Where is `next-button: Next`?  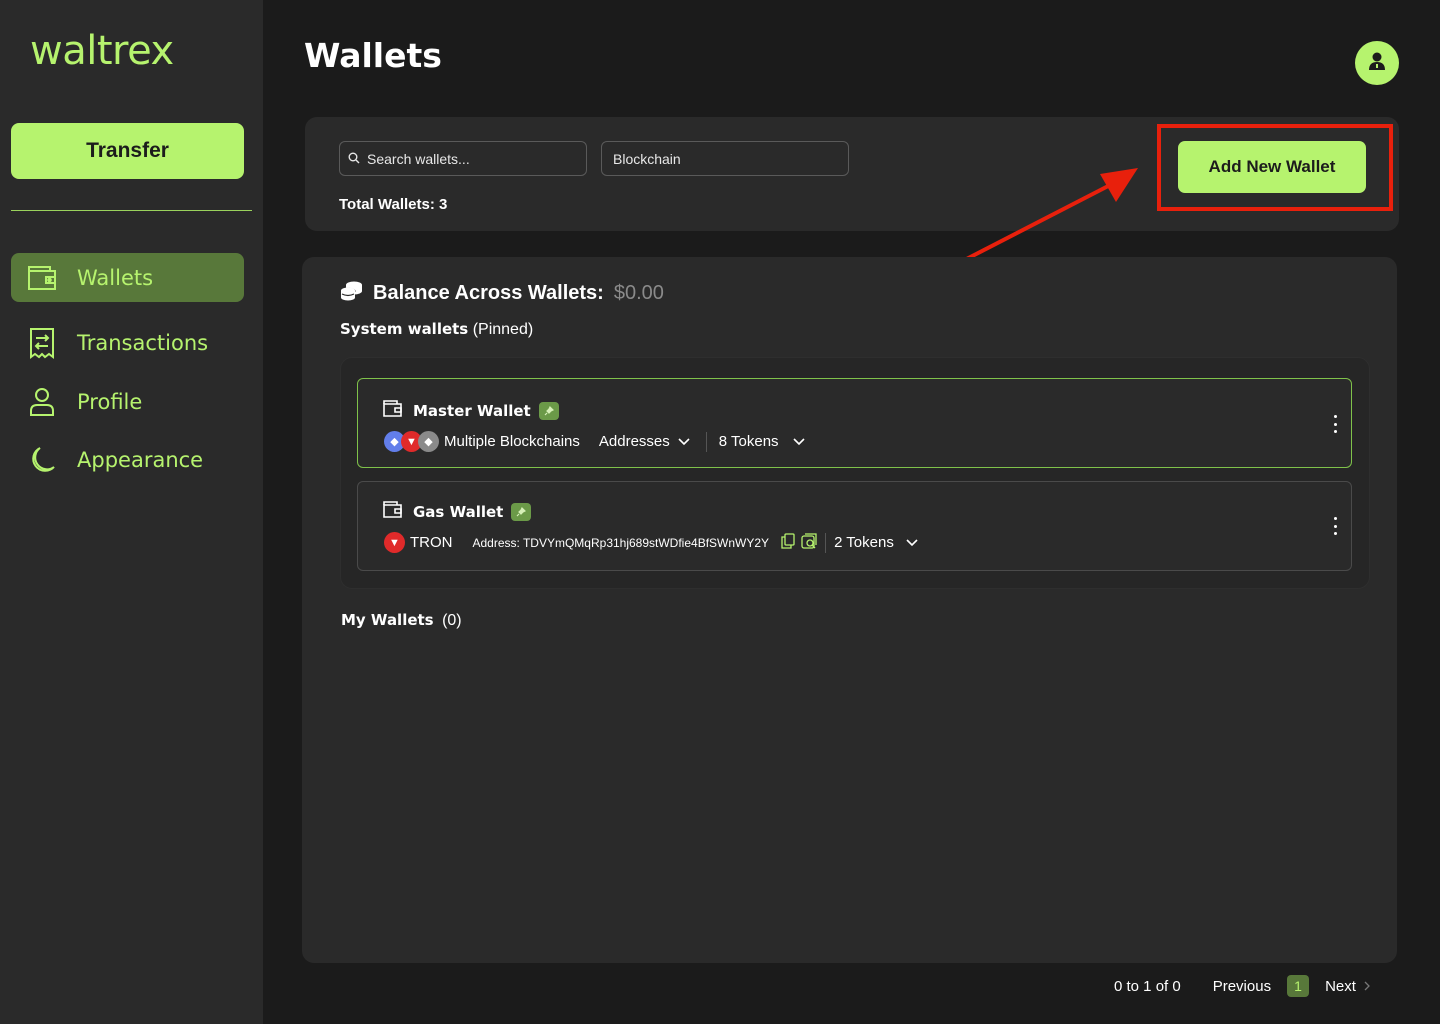 next-button: Next is located at coordinates (1347, 986).